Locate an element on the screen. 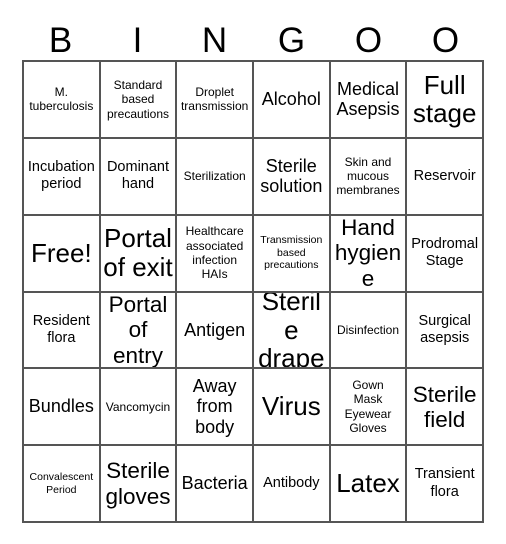 This screenshot has width=506, height=544. bingo-cell-label: Hand hygiene is located at coordinates (368, 253).